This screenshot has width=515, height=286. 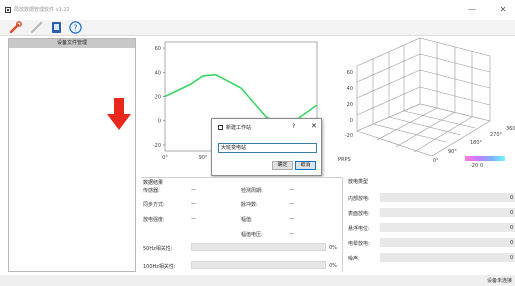 What do you see at coordinates (282, 165) in the screenshot?
I see `ok-button: 确定` at bounding box center [282, 165].